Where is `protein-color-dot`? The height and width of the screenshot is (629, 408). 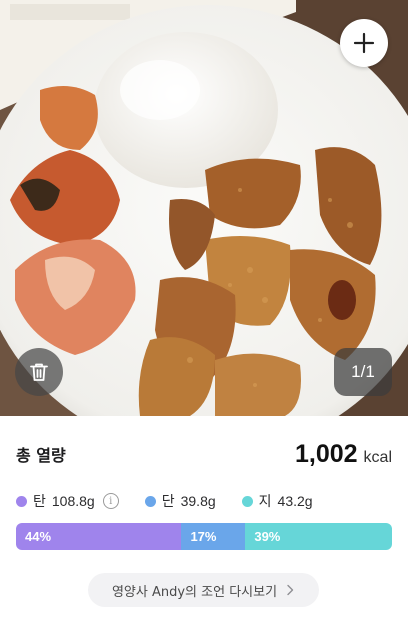 protein-color-dot is located at coordinates (150, 501).